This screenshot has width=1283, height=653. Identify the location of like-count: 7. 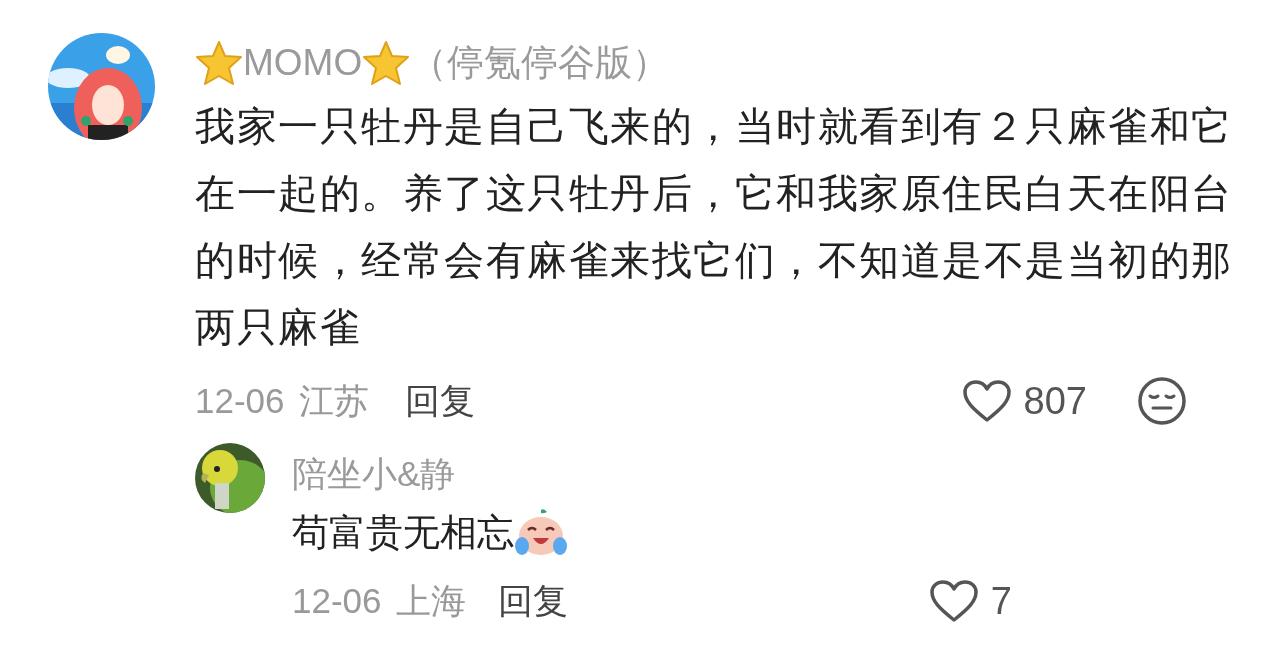
(1001, 601).